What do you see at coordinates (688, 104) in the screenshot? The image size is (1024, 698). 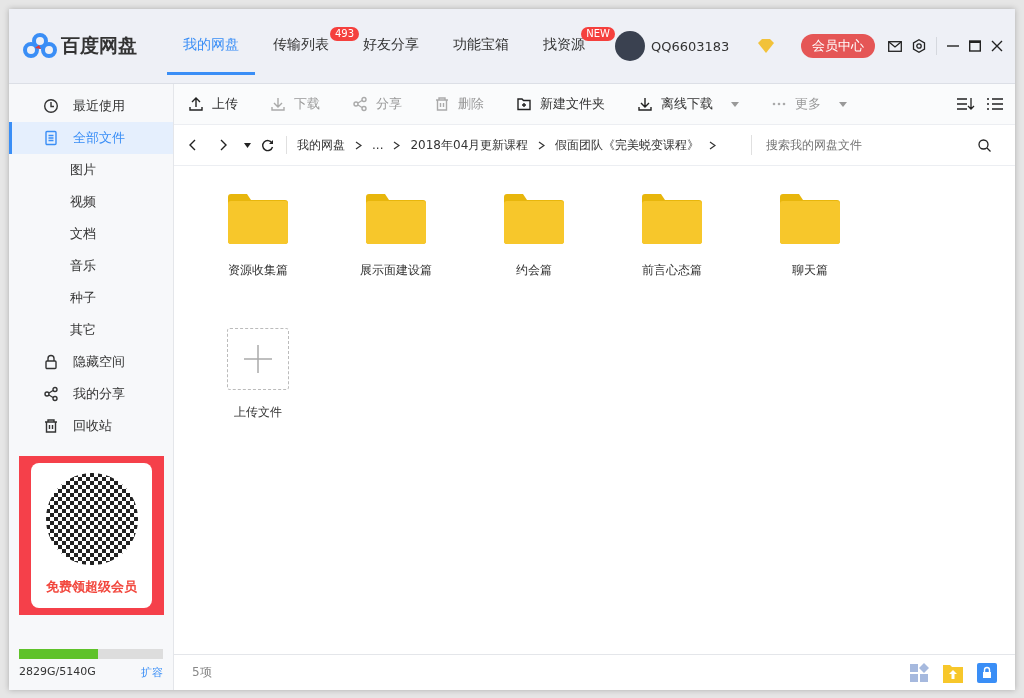 I see `toolbar-button: 离线下载` at bounding box center [688, 104].